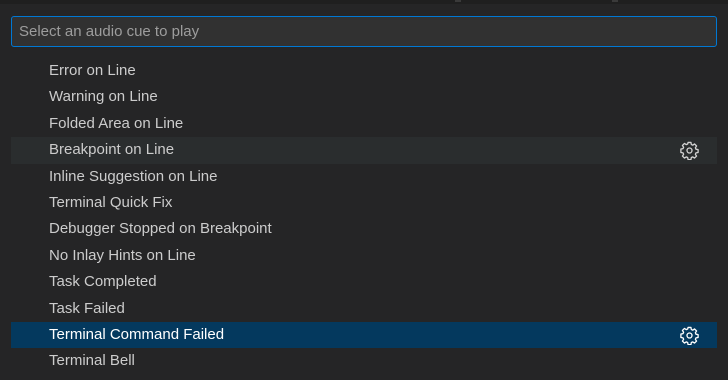 The width and height of the screenshot is (728, 380). I want to click on list-item: No Inlay Hints on Line, so click(364, 256).